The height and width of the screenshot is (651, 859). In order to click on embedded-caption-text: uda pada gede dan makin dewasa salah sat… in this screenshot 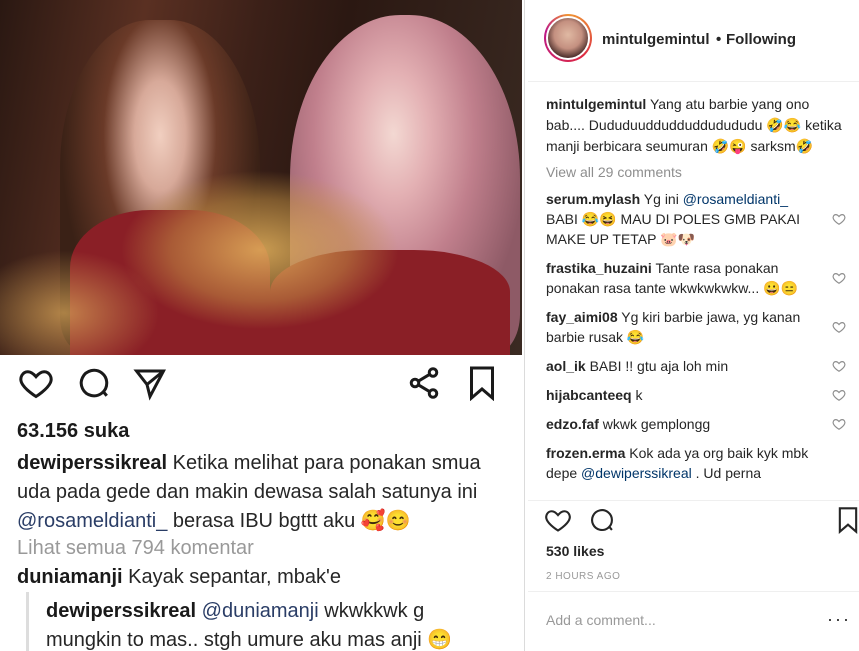, I will do `click(247, 492)`.